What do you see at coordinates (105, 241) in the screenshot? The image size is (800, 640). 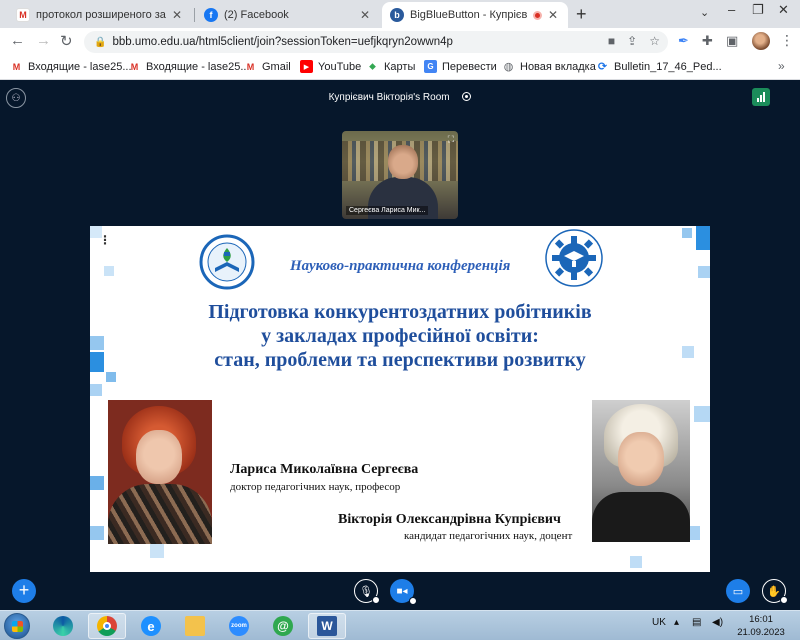 I see `slide-options-icon: ⋮` at bounding box center [105, 241].